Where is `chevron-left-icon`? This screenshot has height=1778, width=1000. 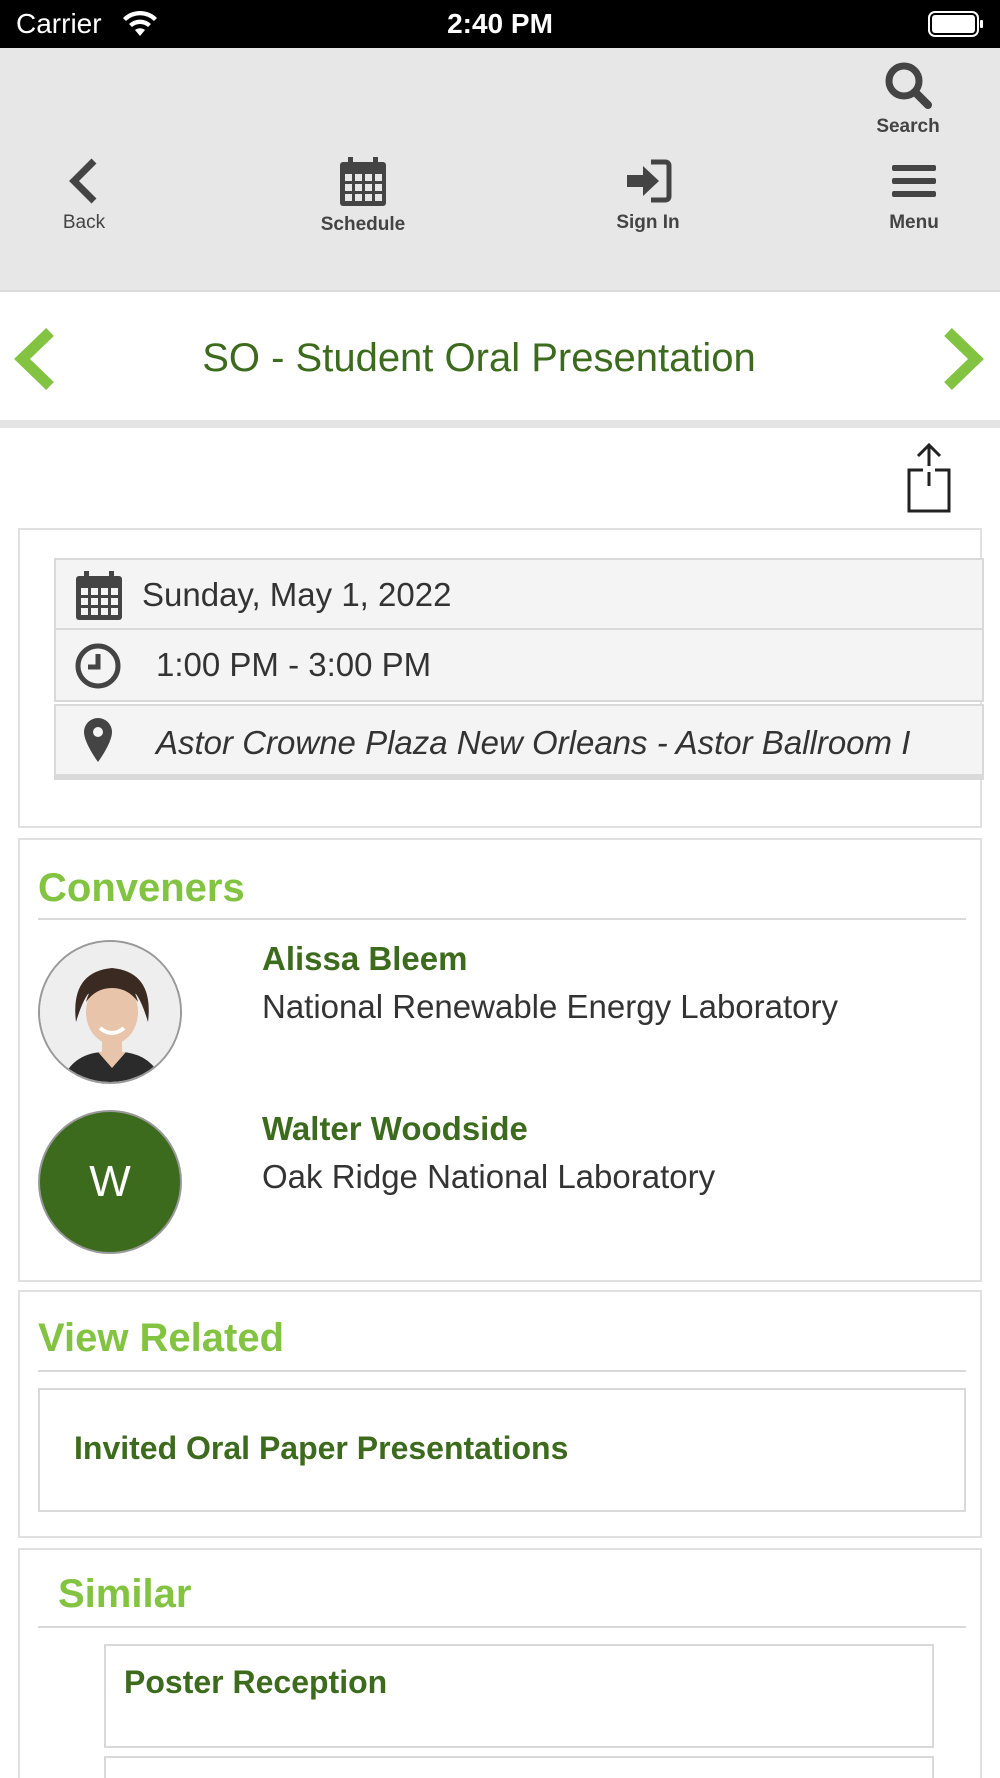
chevron-left-icon is located at coordinates (83, 181).